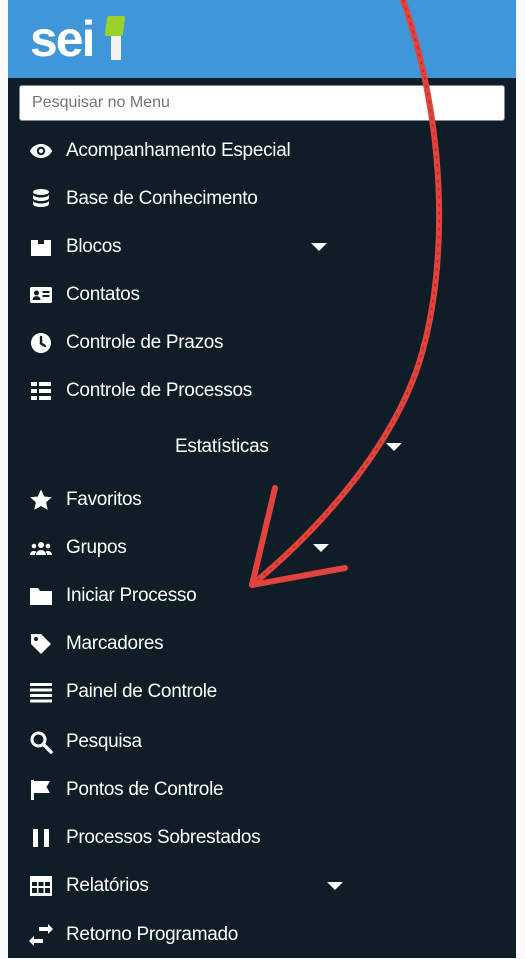 The height and width of the screenshot is (959, 525). I want to click on menu-item-label: Painel de Controle, so click(141, 691).